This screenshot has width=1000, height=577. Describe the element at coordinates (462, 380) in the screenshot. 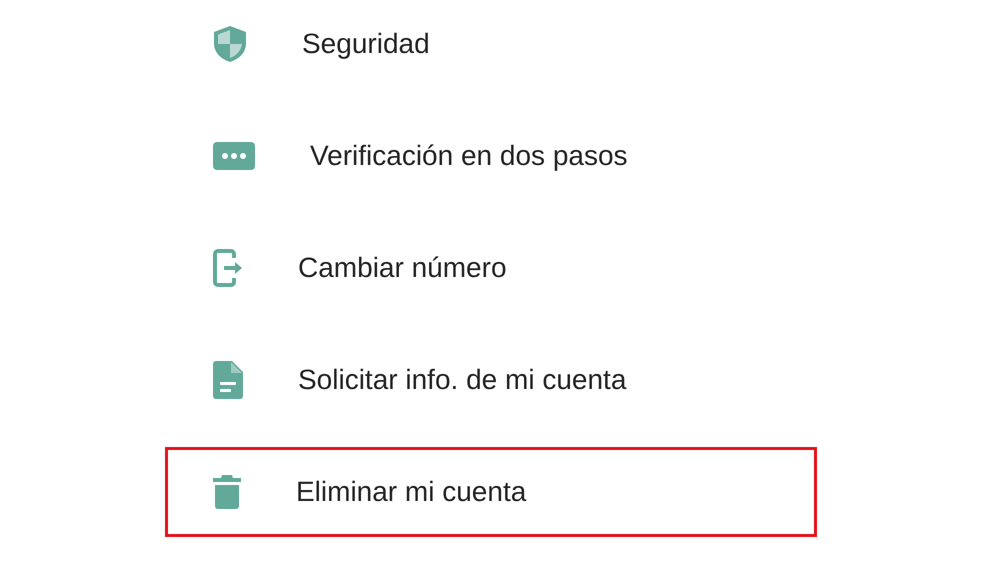

I see `menu-item-label: Solicitar info. de mi cuenta` at that location.